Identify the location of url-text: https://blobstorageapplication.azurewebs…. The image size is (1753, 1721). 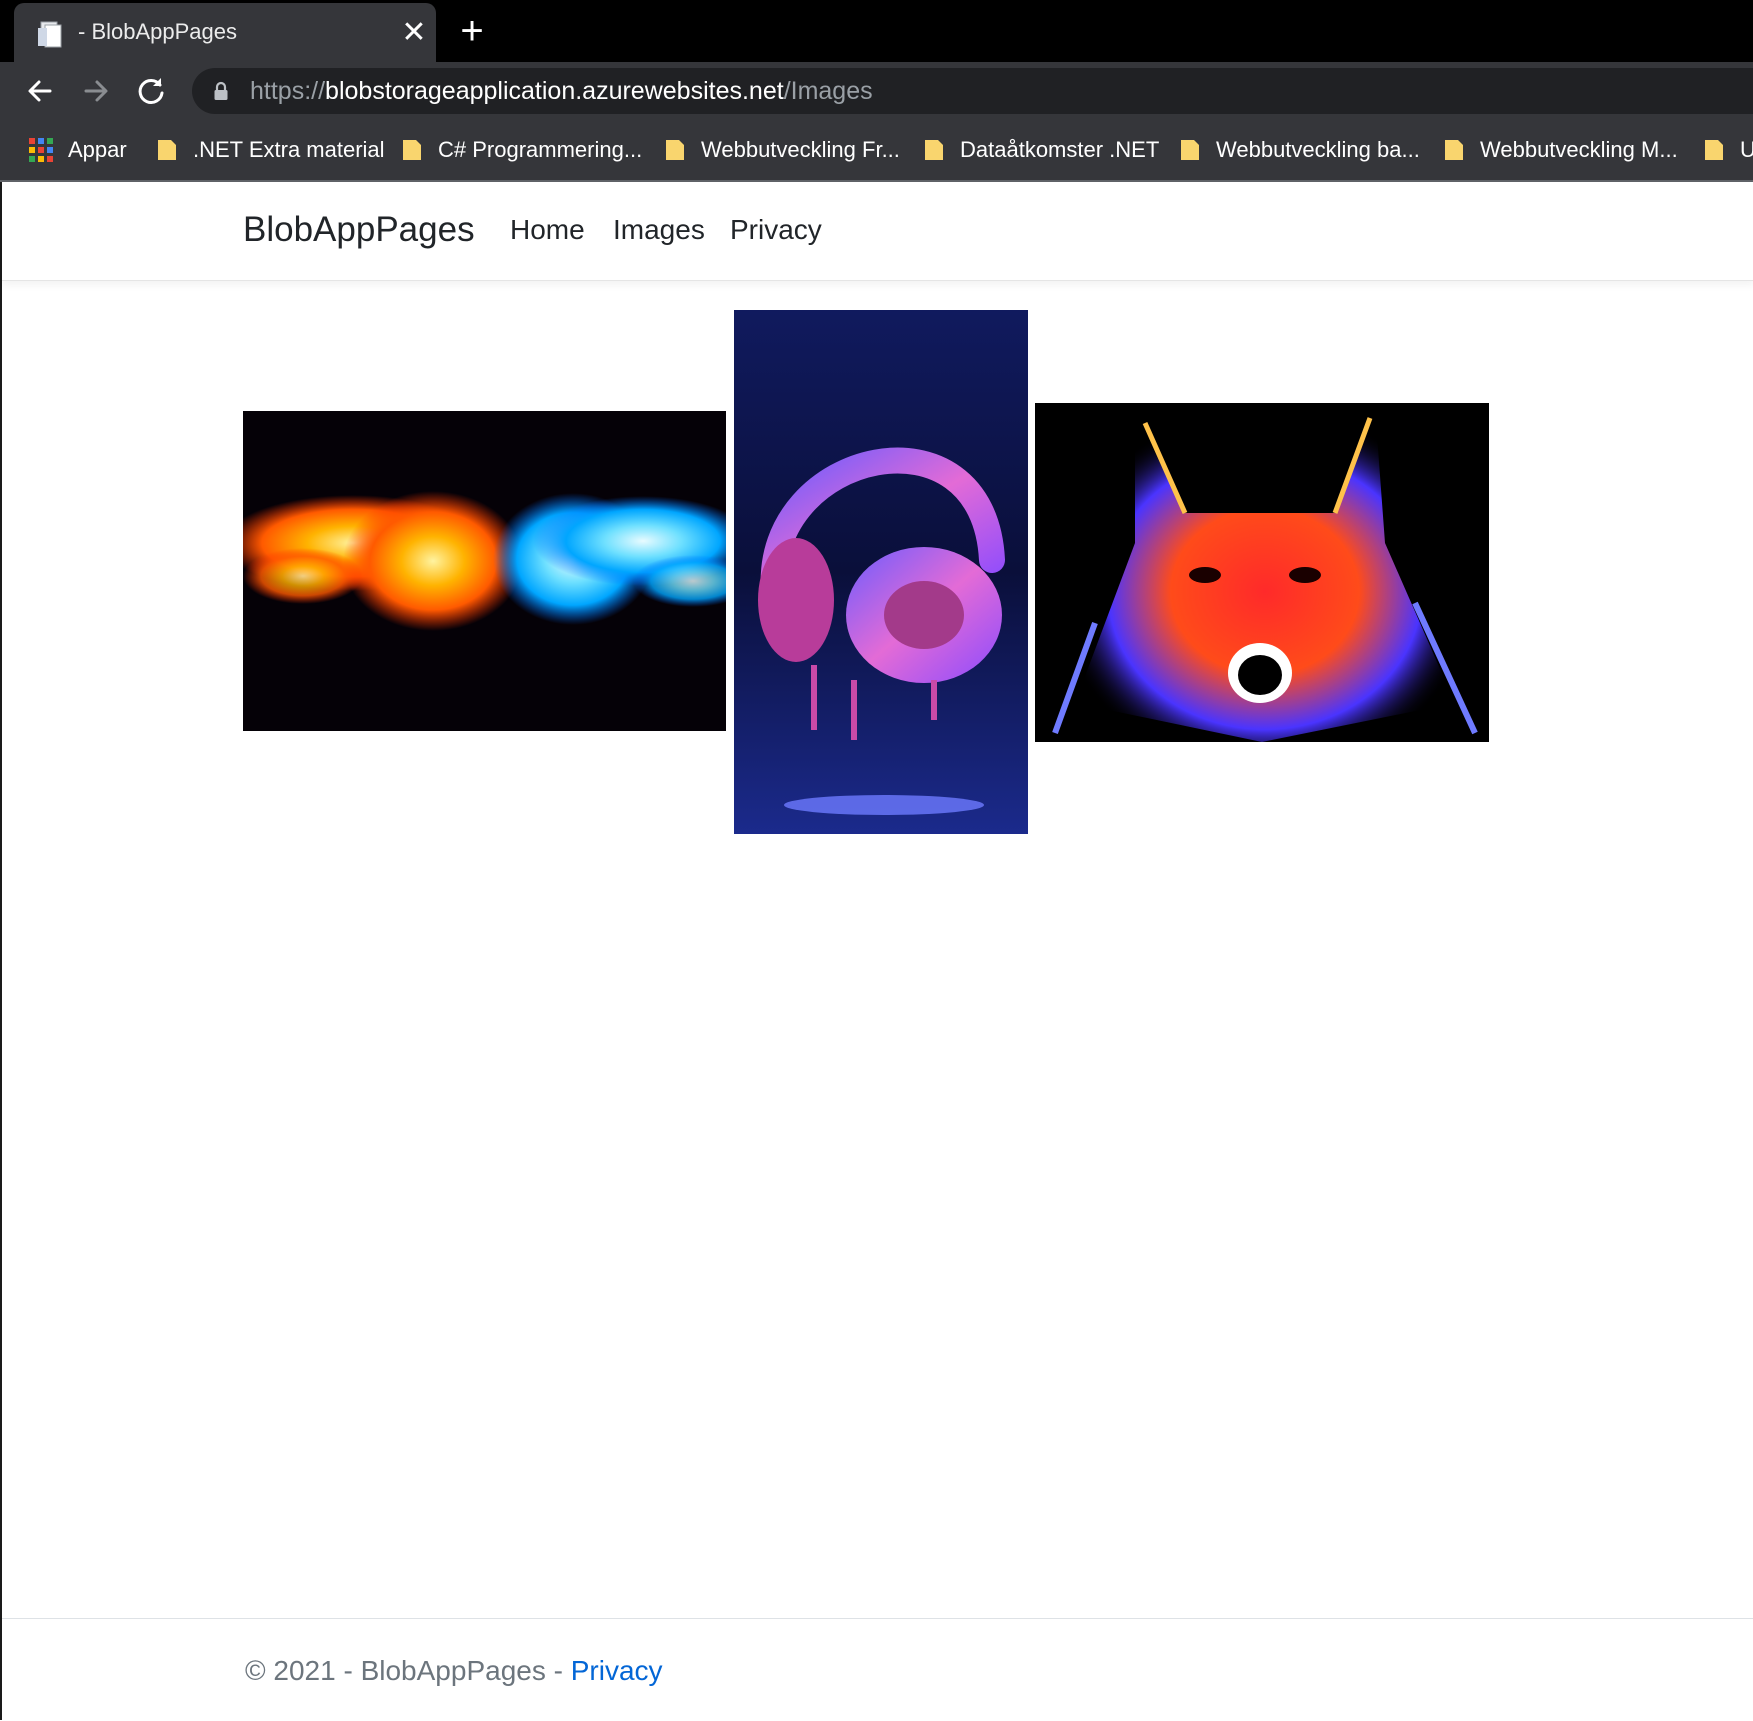
(561, 91).